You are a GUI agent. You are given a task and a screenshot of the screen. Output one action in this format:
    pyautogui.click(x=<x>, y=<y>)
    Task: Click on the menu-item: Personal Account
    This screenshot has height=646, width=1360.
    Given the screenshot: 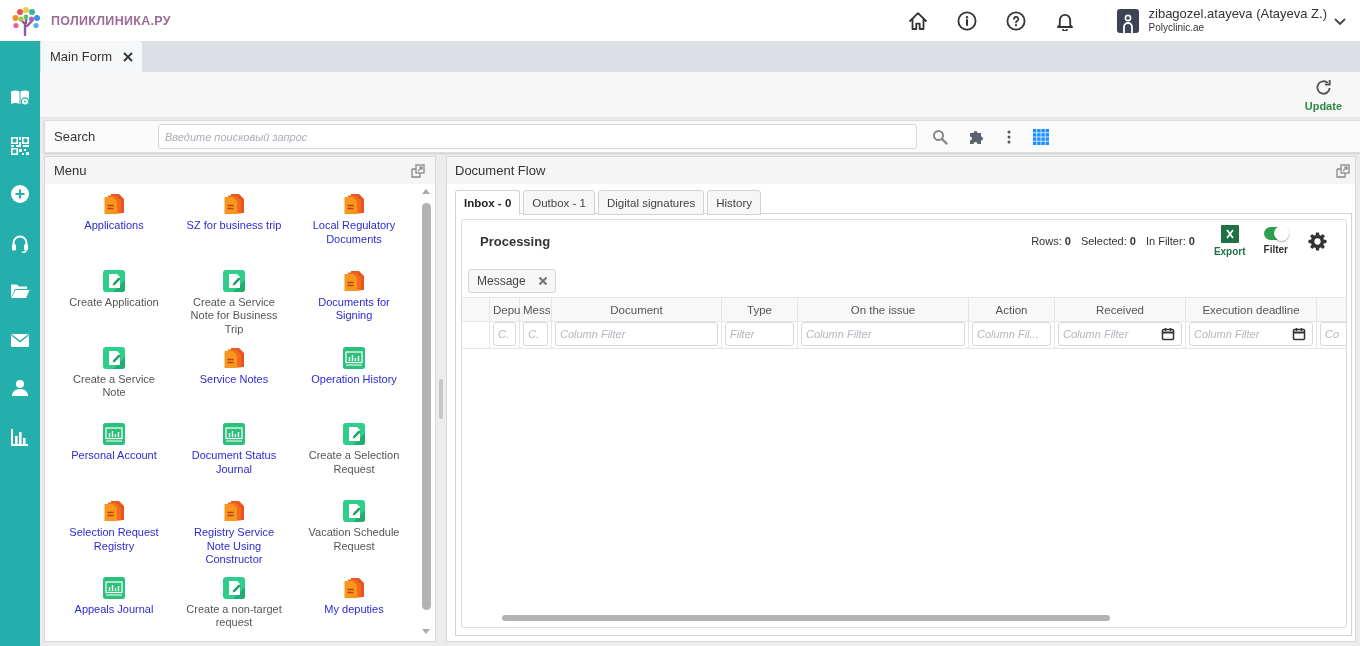 What is the action you would take?
    pyautogui.click(x=114, y=443)
    